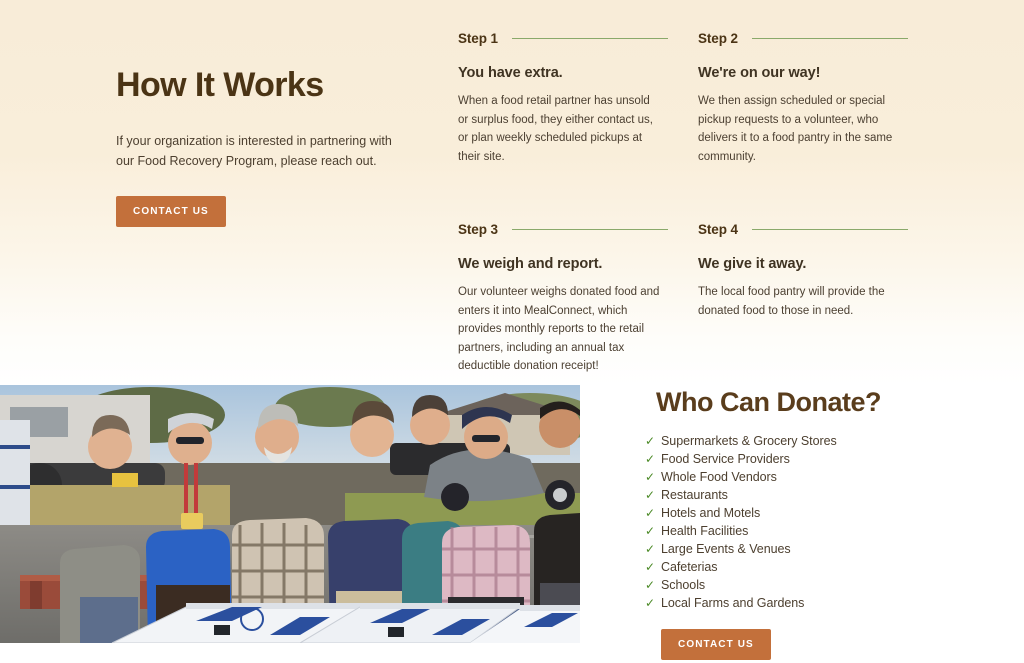 The image size is (1024, 663). I want to click on contact-us-button-top: CONTACT US, so click(171, 211).